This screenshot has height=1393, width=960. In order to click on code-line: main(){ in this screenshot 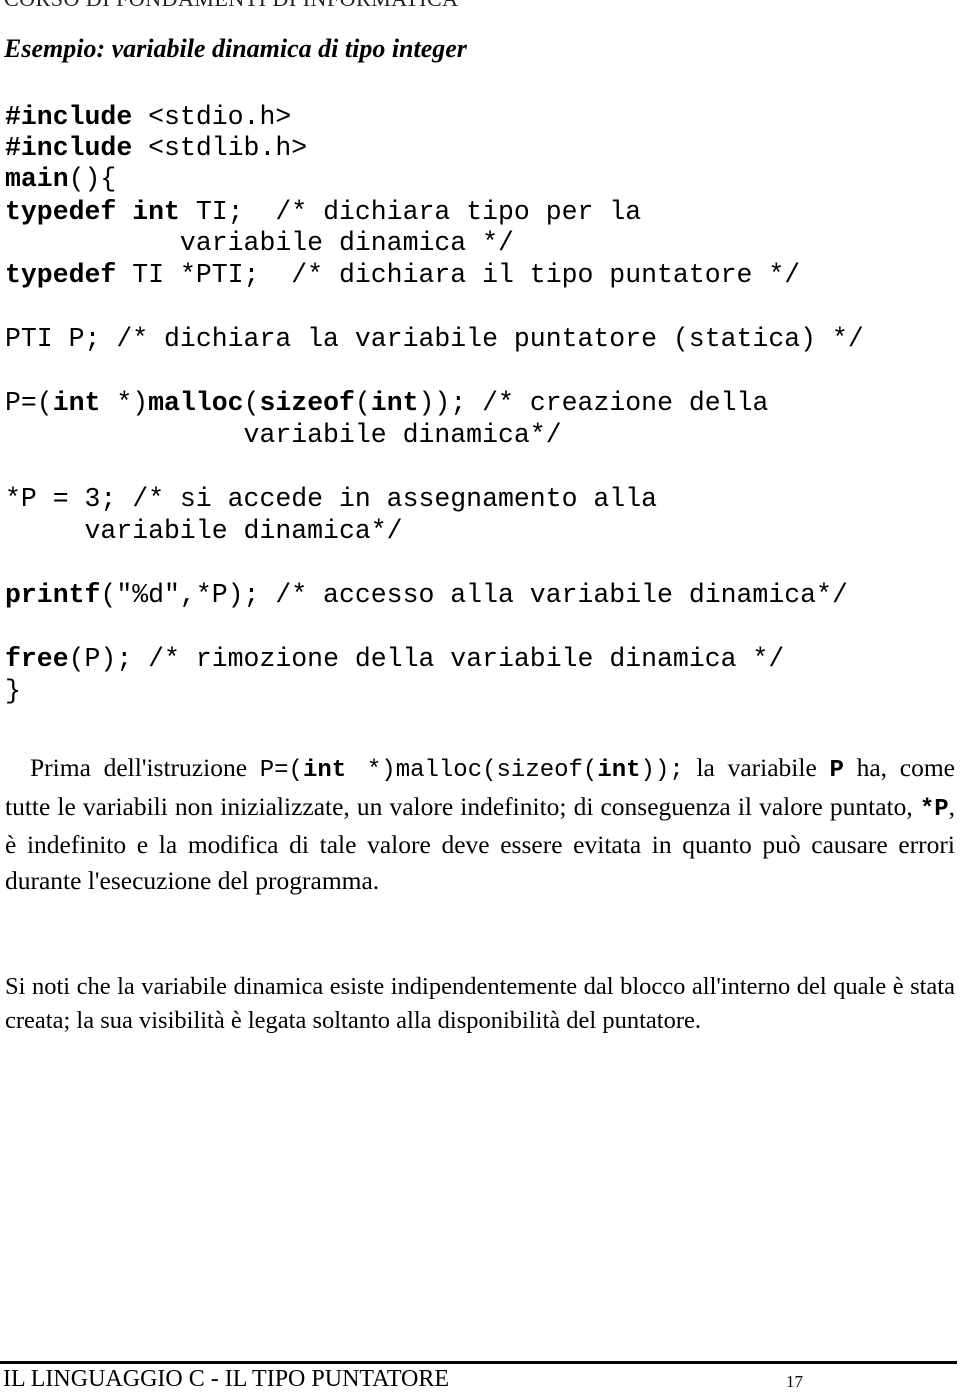, I will do `click(61, 179)`.